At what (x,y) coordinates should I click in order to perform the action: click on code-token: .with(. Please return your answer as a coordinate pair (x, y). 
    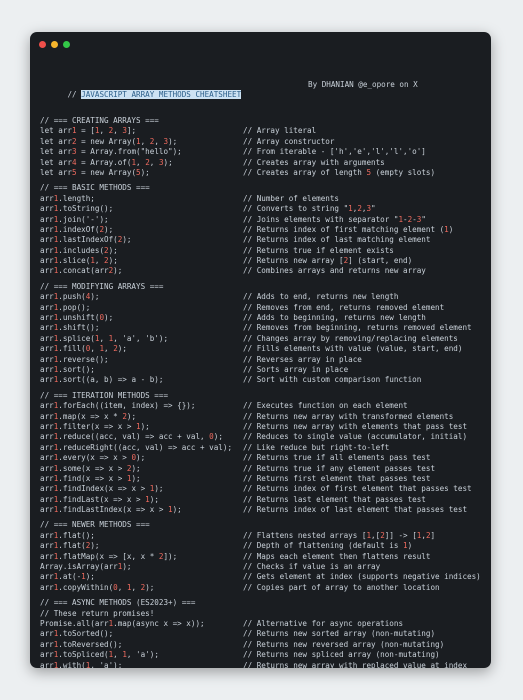
    Looking at the image, I should click on (72, 664).